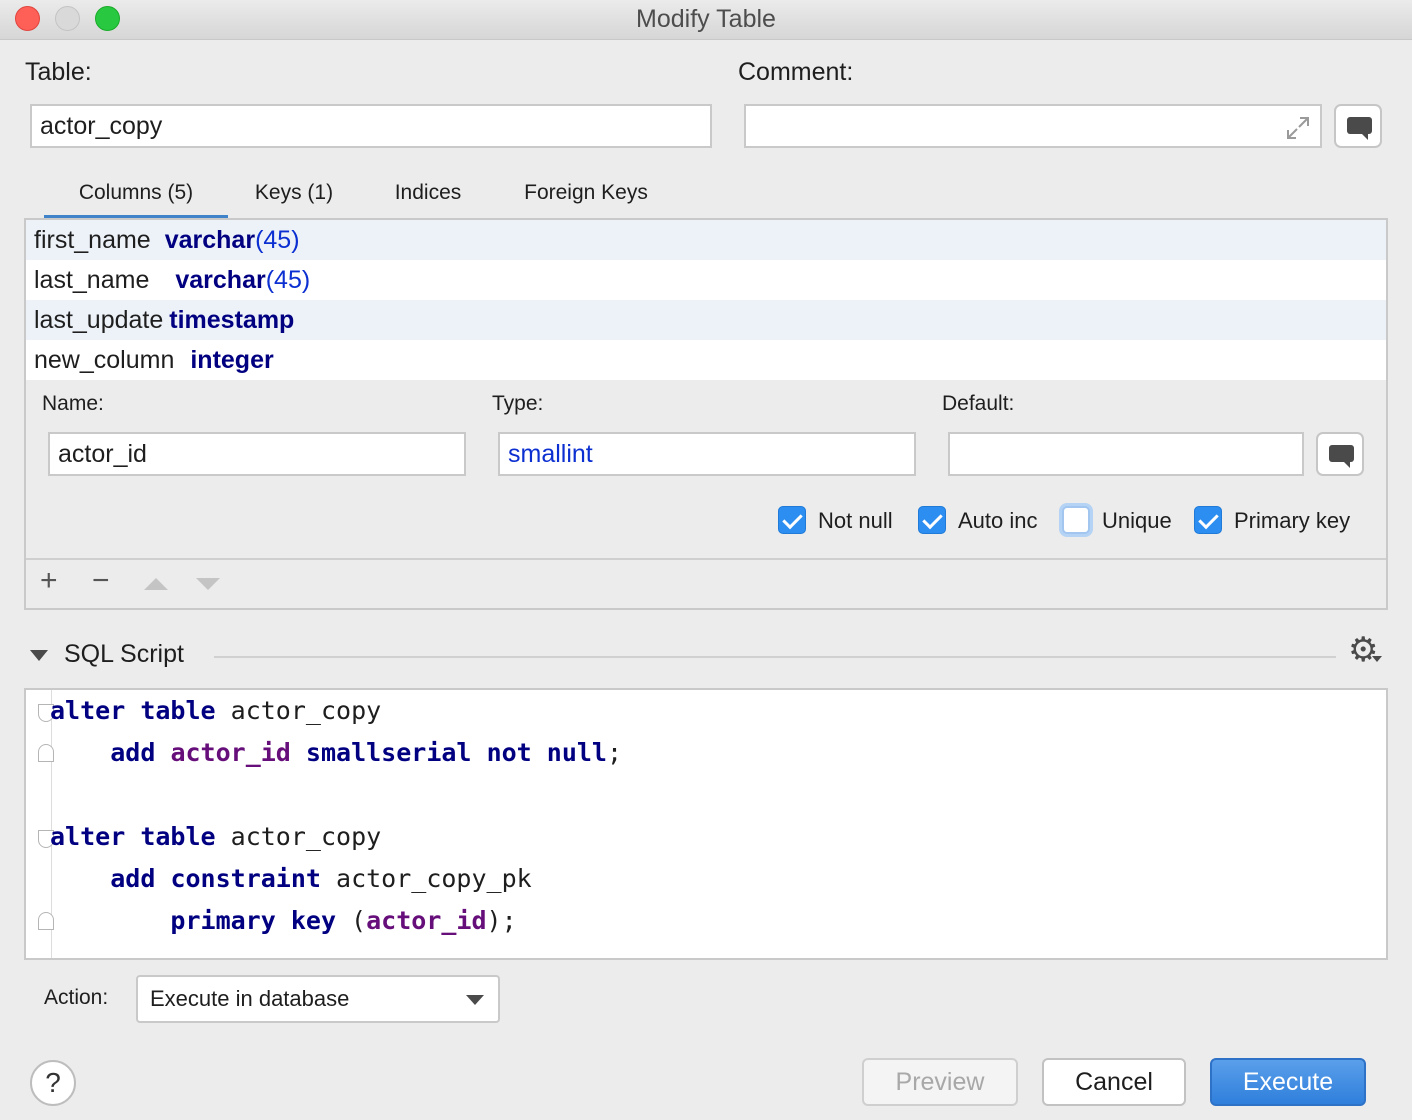 The width and height of the screenshot is (1412, 1120). Describe the element at coordinates (232, 360) in the screenshot. I see `column-type: integer` at that location.